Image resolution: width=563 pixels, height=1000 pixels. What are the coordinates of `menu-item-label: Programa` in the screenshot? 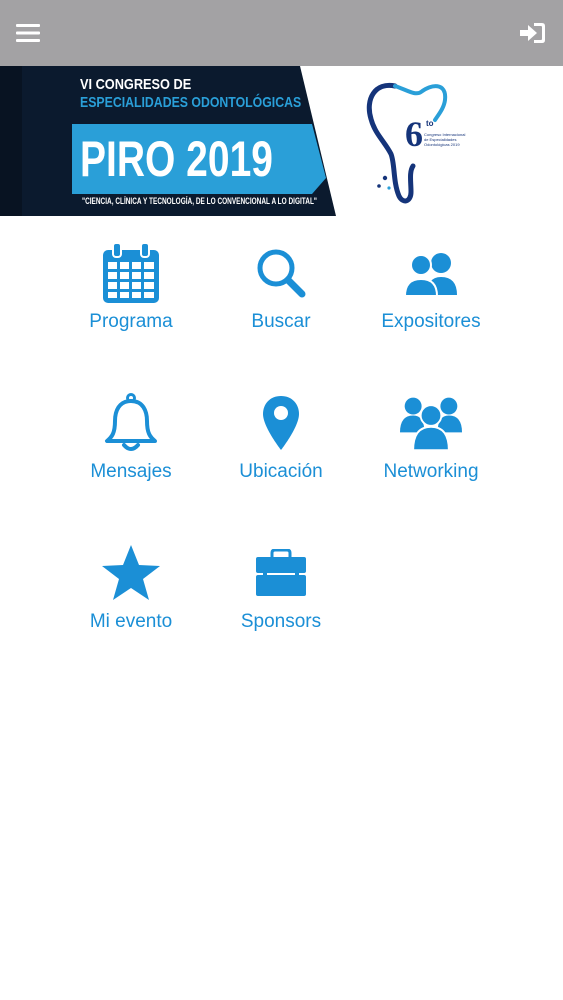 It's located at (131, 321).